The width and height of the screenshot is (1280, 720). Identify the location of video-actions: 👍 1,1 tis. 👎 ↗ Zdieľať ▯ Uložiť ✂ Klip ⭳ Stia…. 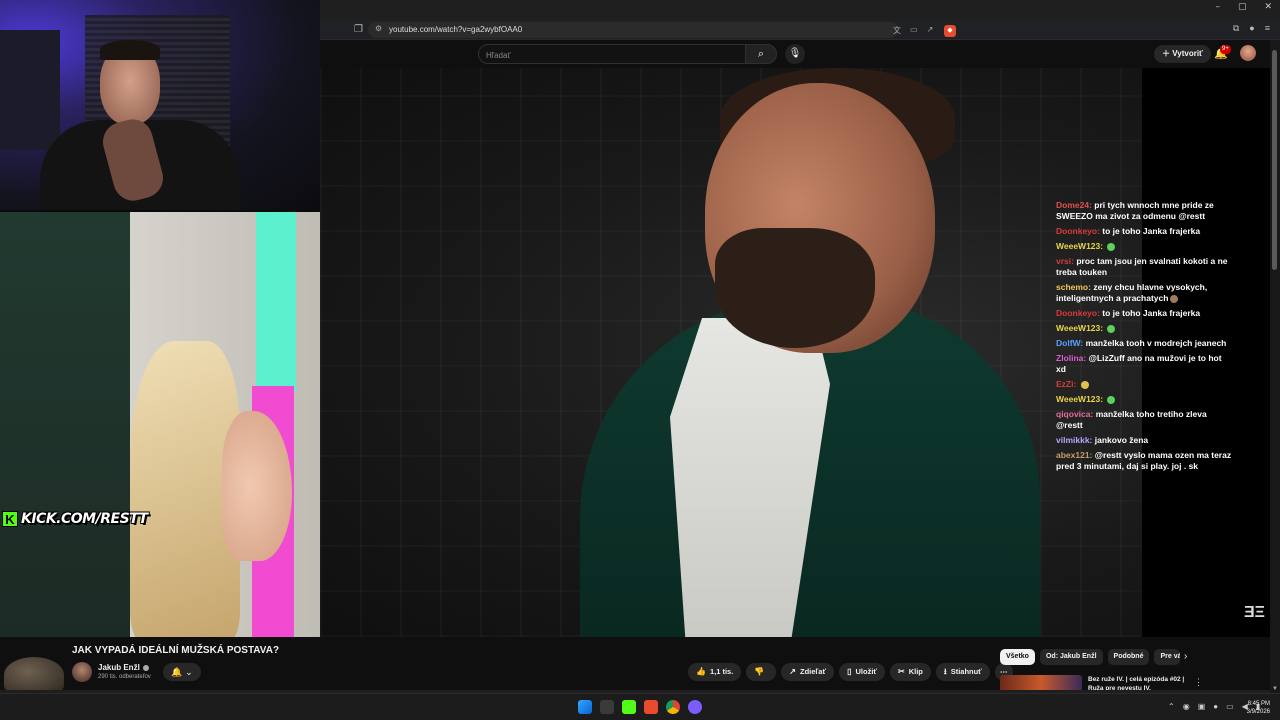
(850, 672).